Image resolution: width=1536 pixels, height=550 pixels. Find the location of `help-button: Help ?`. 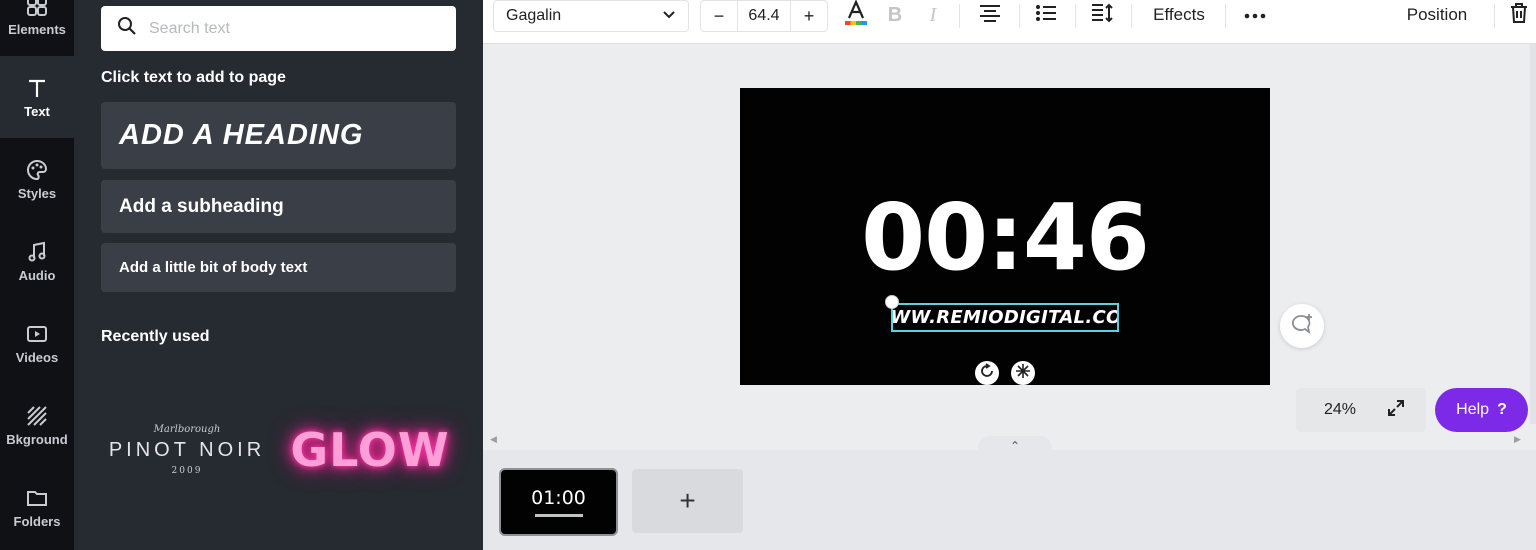

help-button: Help ? is located at coordinates (1481, 410).